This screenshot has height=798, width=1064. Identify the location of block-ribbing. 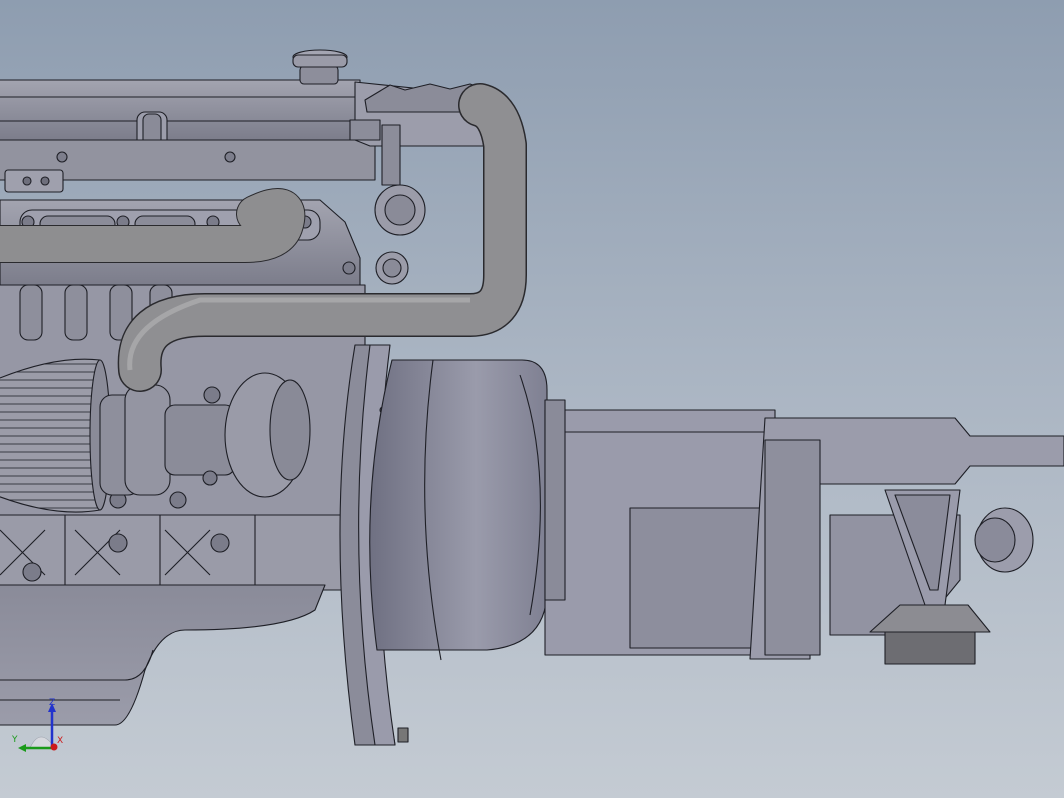
(173, 552).